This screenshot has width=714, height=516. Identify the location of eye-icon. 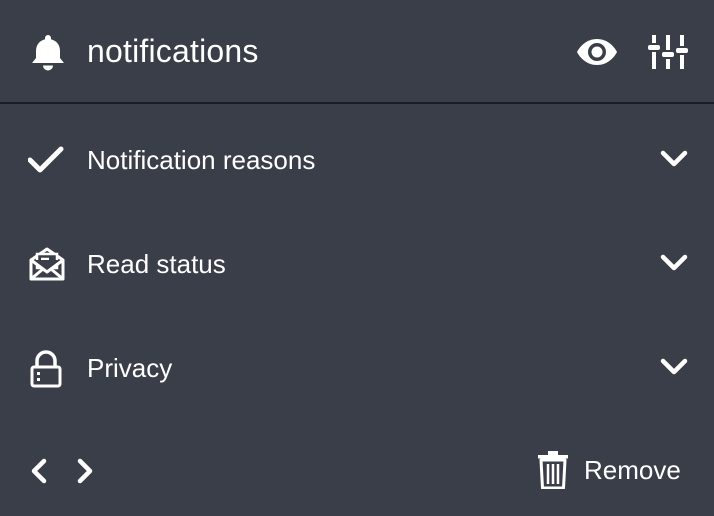
(597, 52).